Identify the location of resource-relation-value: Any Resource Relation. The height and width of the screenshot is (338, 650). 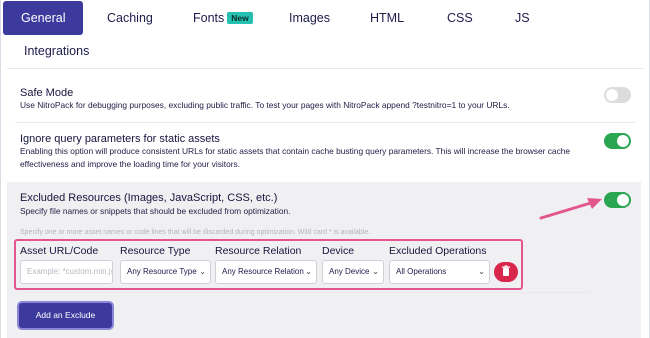
(263, 271).